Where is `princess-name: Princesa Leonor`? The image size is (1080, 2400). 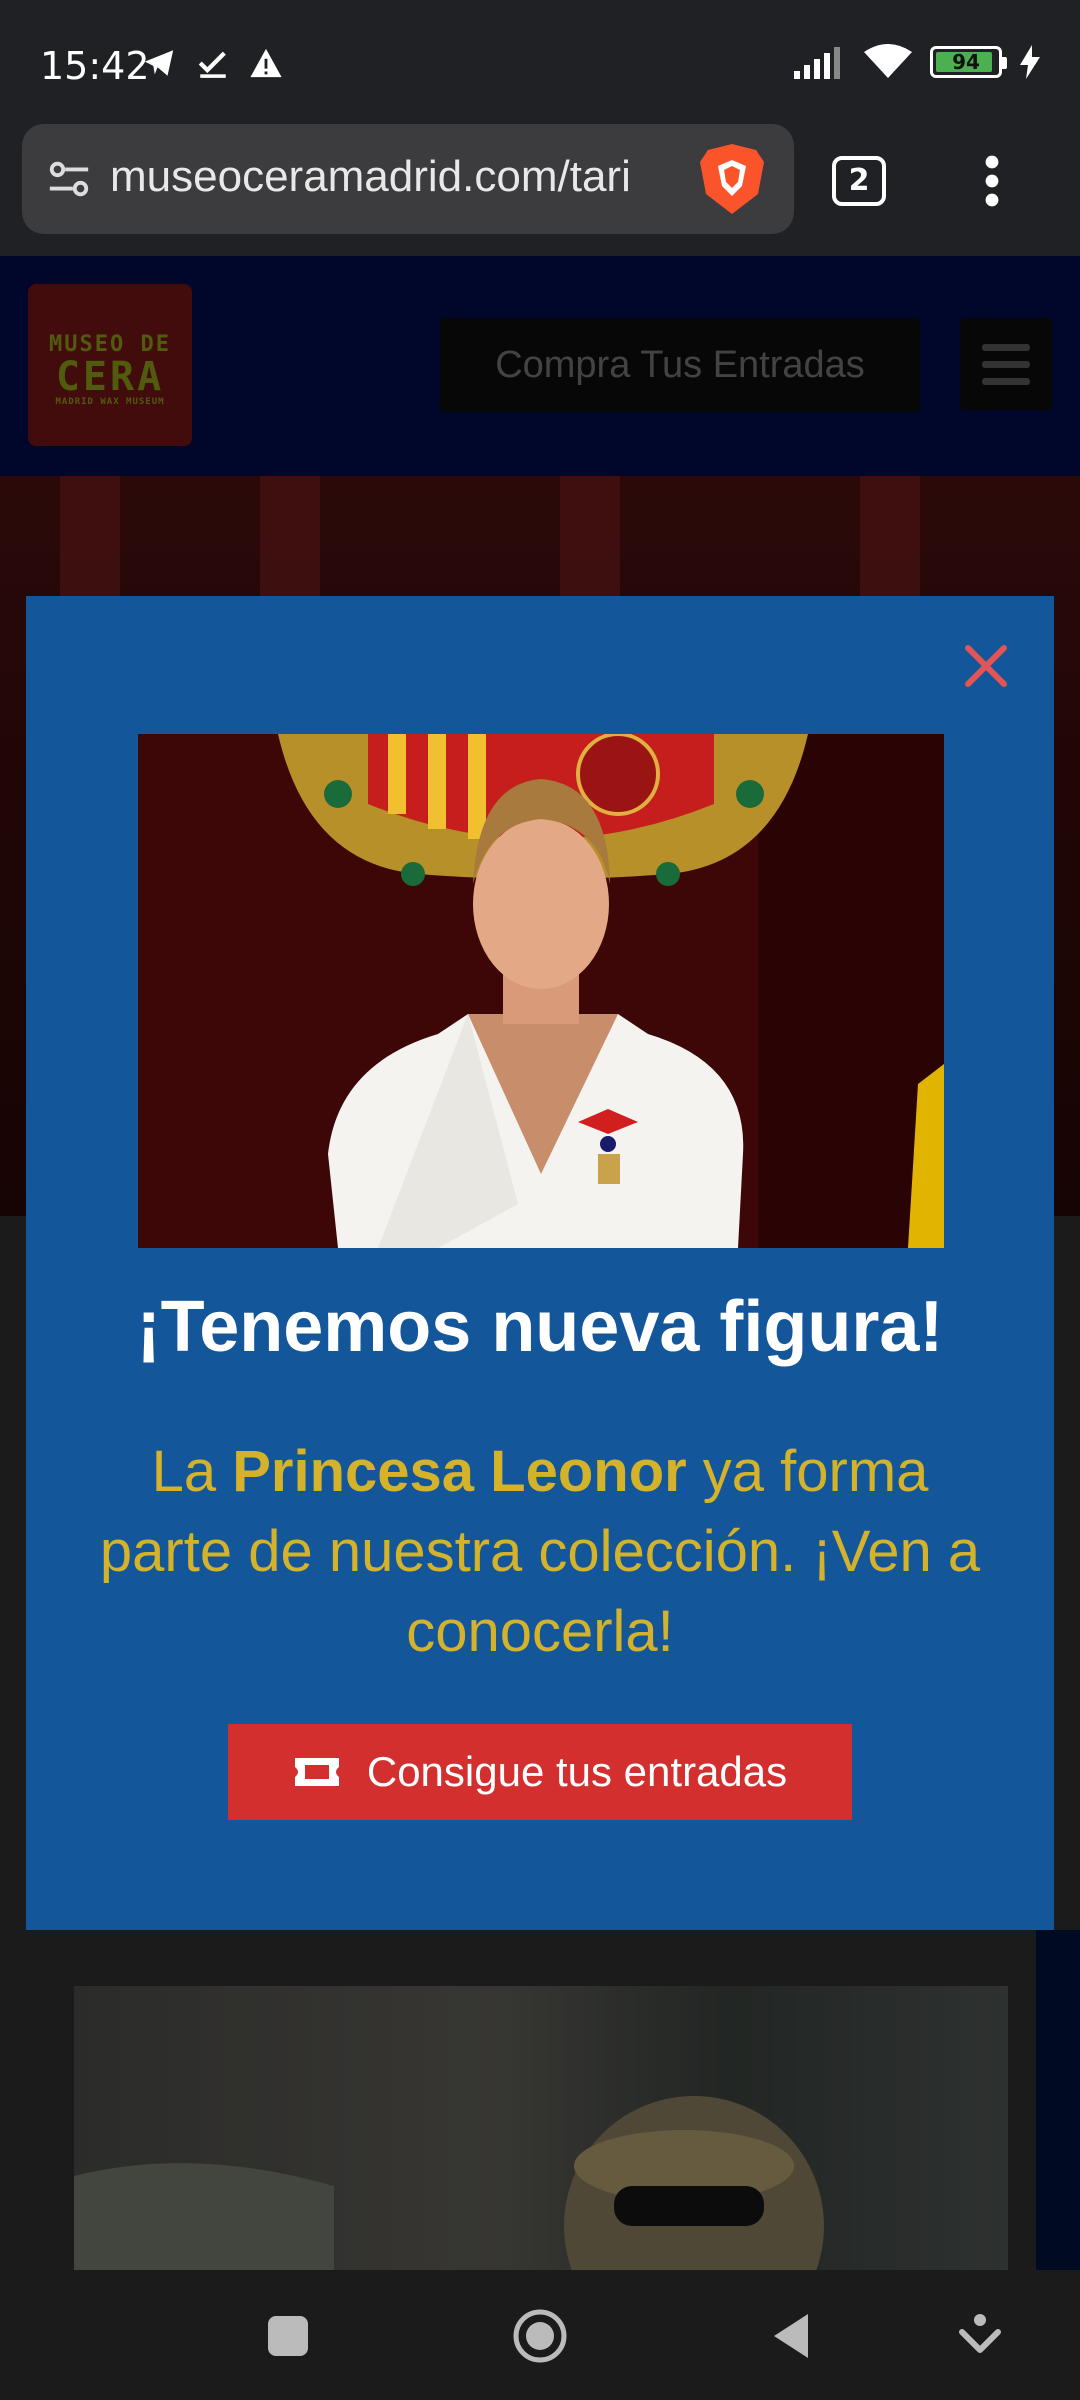 princess-name: Princesa Leonor is located at coordinates (459, 1471).